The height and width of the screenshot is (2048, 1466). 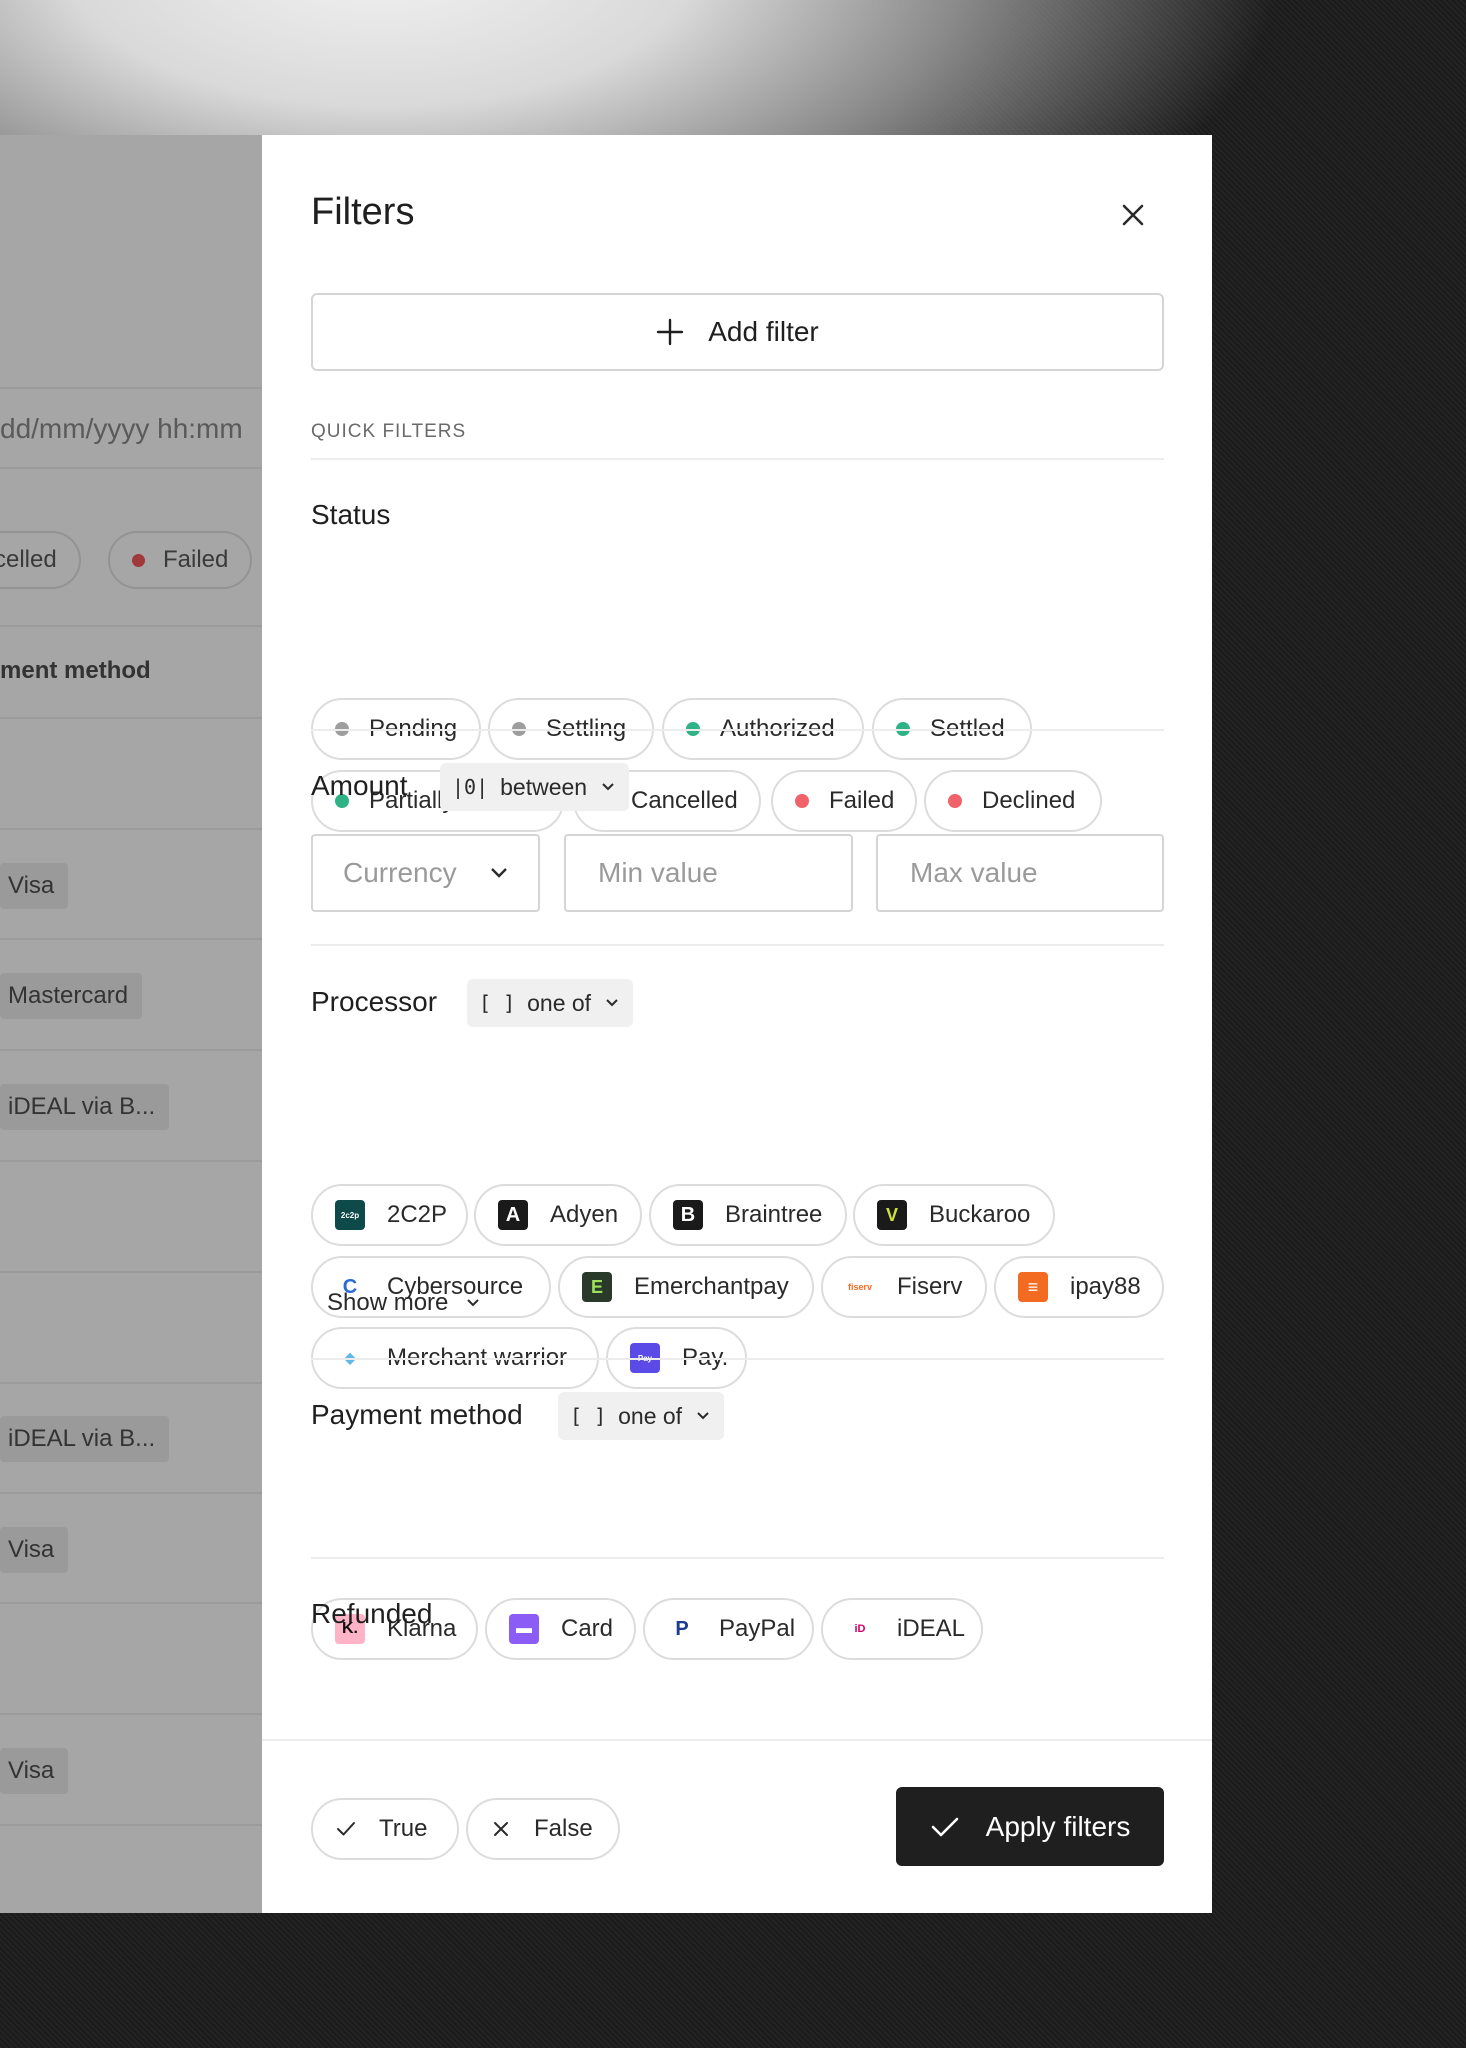 What do you see at coordinates (1033, 1287) in the screenshot?
I see `ipay88-icon: ≡` at bounding box center [1033, 1287].